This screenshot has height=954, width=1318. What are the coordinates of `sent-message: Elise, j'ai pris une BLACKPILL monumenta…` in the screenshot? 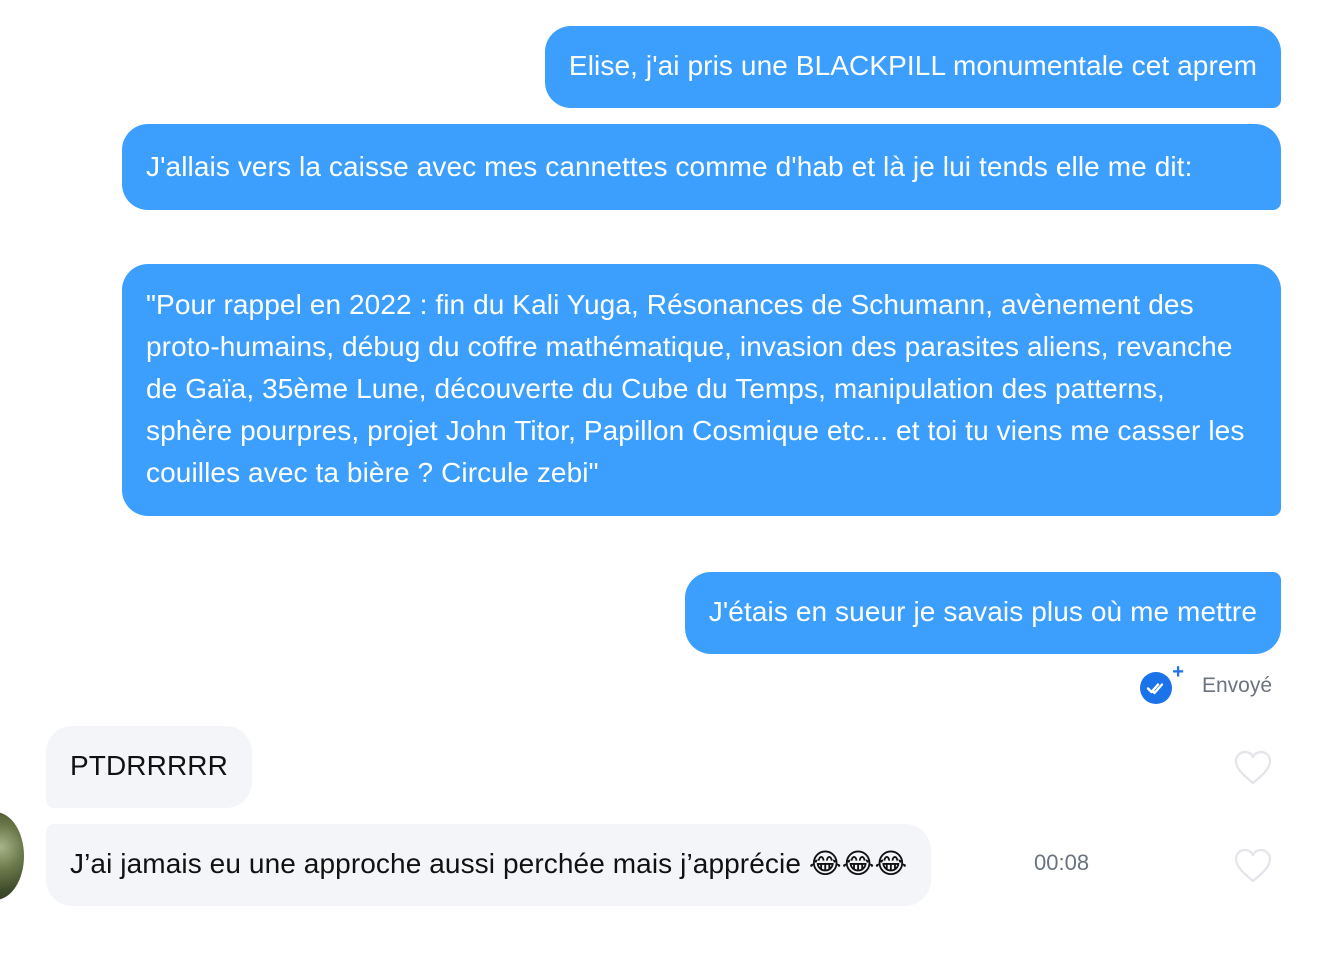 It's located at (912, 67).